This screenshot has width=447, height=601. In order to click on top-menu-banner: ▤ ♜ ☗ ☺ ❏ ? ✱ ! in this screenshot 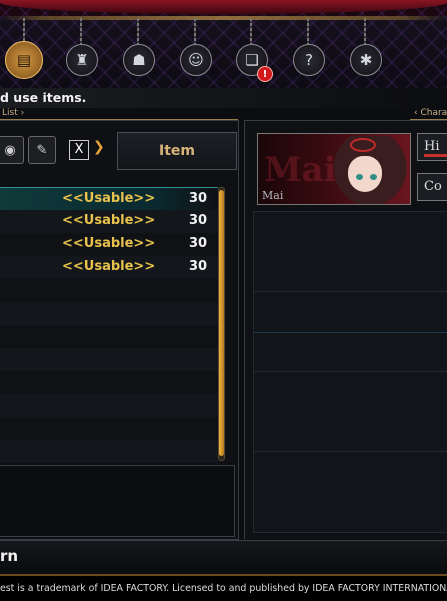, I will do `click(223, 44)`.